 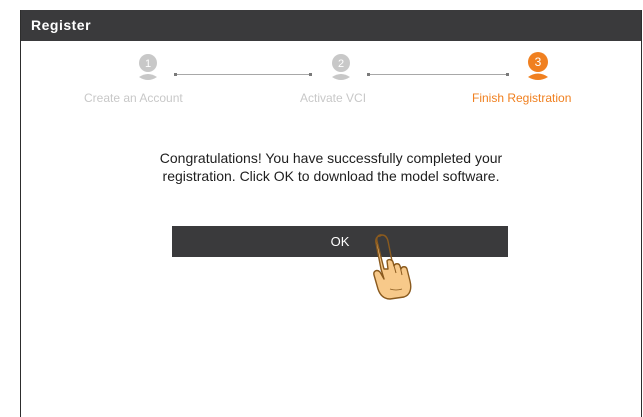 I want to click on step-2-label: Activate VCI, so click(x=333, y=98).